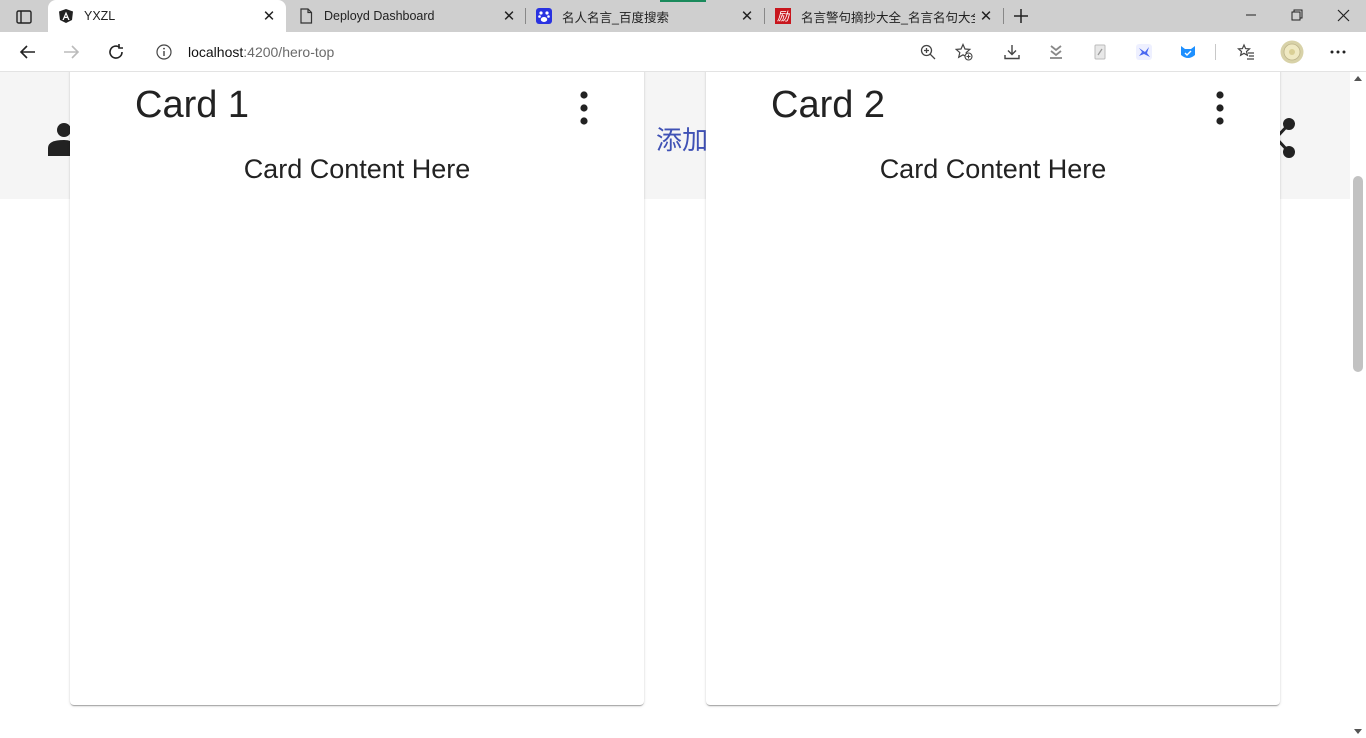 This screenshot has width=1366, height=738. What do you see at coordinates (1358, 78) in the screenshot?
I see `scroll-up-arrow` at bounding box center [1358, 78].